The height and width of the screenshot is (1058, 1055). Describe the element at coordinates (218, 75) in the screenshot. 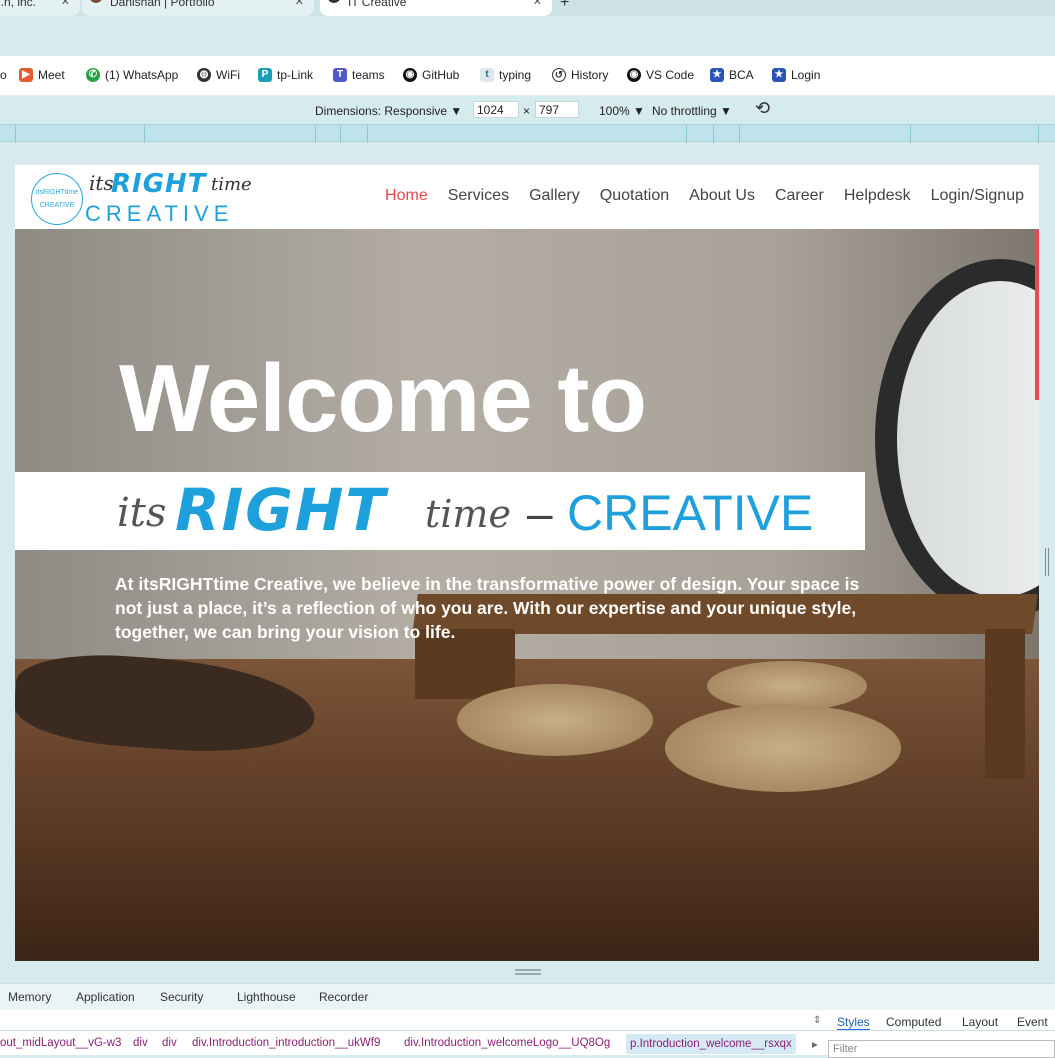

I see `bookmark-wifi: ◍ WiFi` at that location.